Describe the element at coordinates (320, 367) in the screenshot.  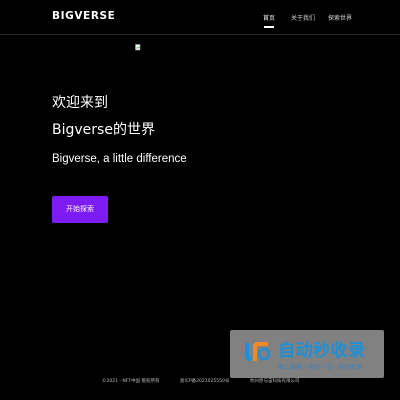
I see `watermark-slogan: 做上链接一来访一次一自动收录` at that location.